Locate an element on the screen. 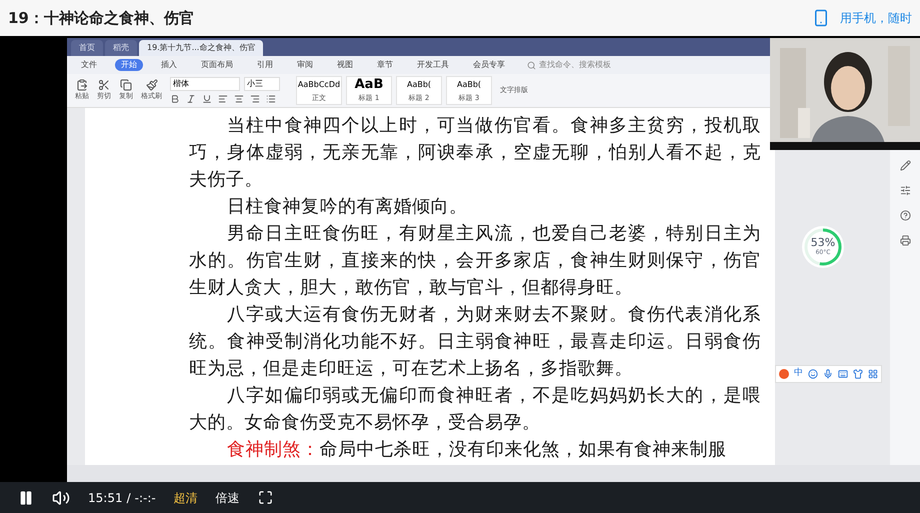 The image size is (920, 513). mic-icon is located at coordinates (828, 373).